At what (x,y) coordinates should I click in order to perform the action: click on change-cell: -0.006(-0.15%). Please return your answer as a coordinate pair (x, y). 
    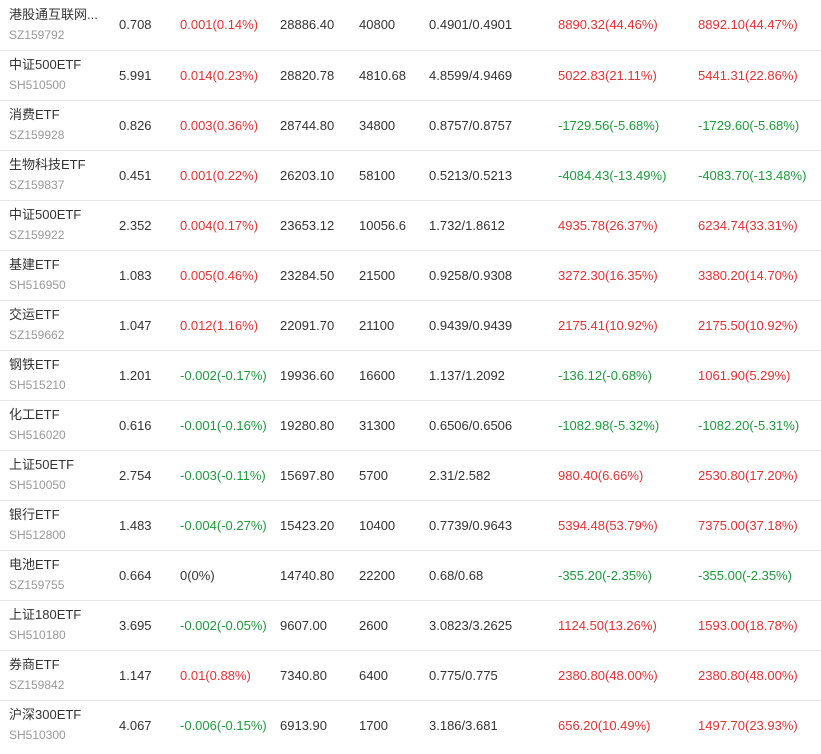
    Looking at the image, I should click on (230, 725).